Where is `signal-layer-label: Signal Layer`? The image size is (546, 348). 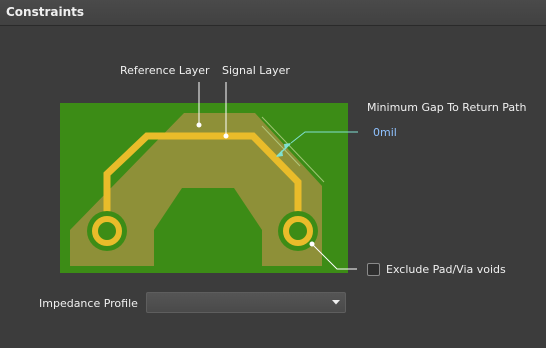
signal-layer-label: Signal Layer is located at coordinates (256, 70).